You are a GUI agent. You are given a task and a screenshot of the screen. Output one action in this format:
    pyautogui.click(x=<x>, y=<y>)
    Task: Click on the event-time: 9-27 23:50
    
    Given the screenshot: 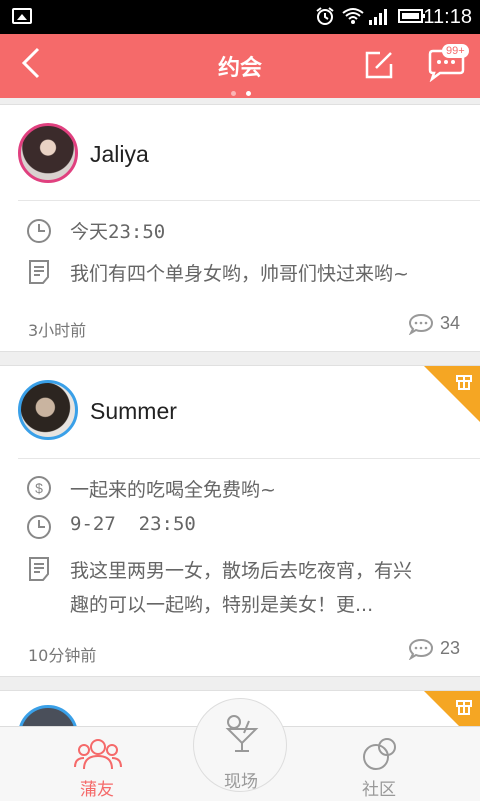 What is the action you would take?
    pyautogui.click(x=133, y=524)
    